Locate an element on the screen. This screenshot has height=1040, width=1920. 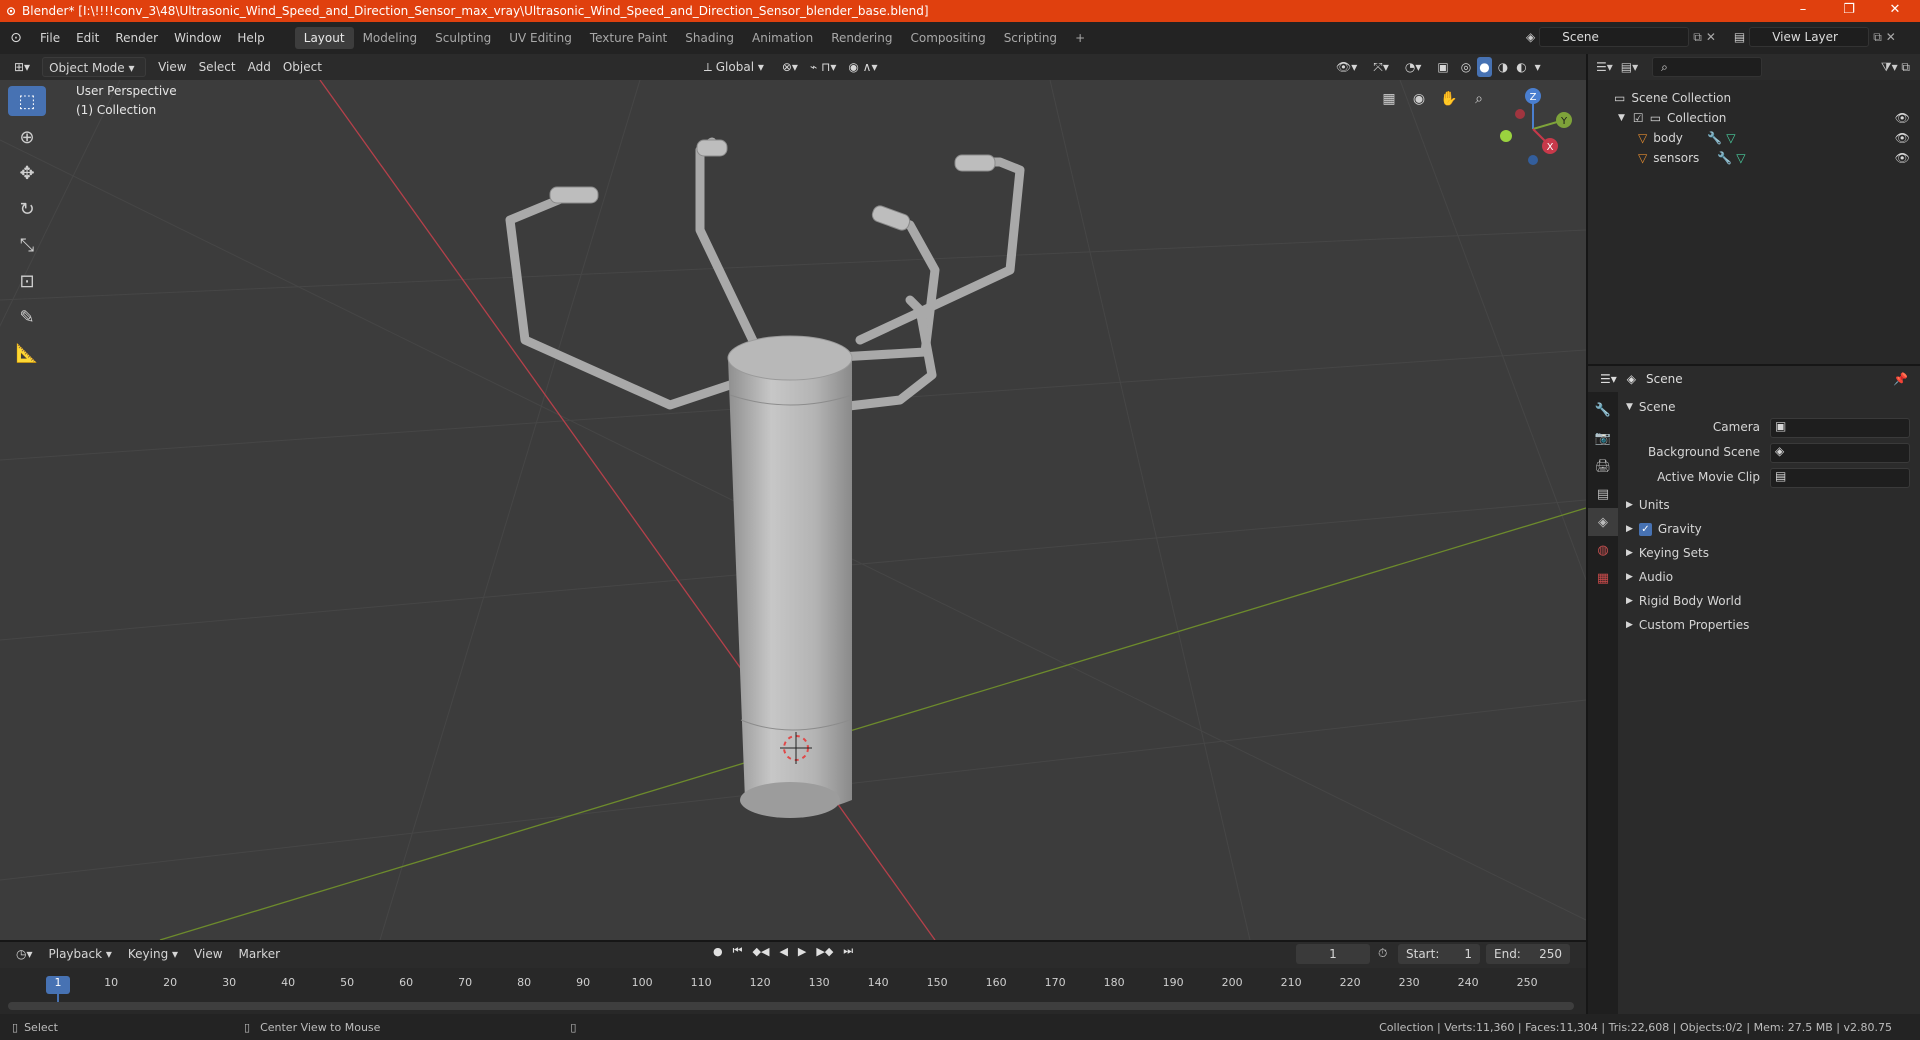
camera-view-icon: ◉ is located at coordinates (1419, 99).